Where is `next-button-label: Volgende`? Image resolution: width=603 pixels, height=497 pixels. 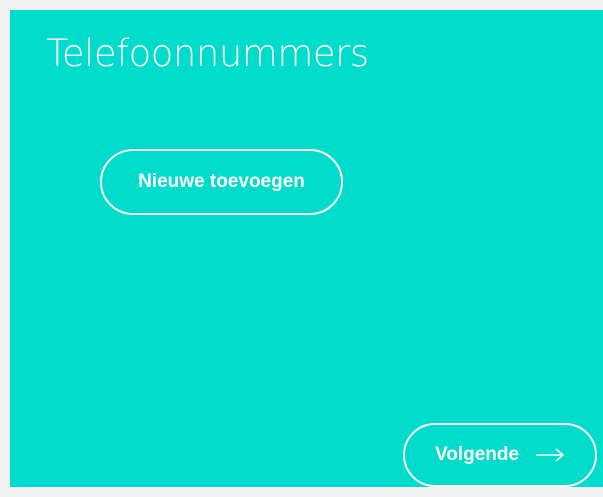
next-button-label: Volgende is located at coordinates (477, 454).